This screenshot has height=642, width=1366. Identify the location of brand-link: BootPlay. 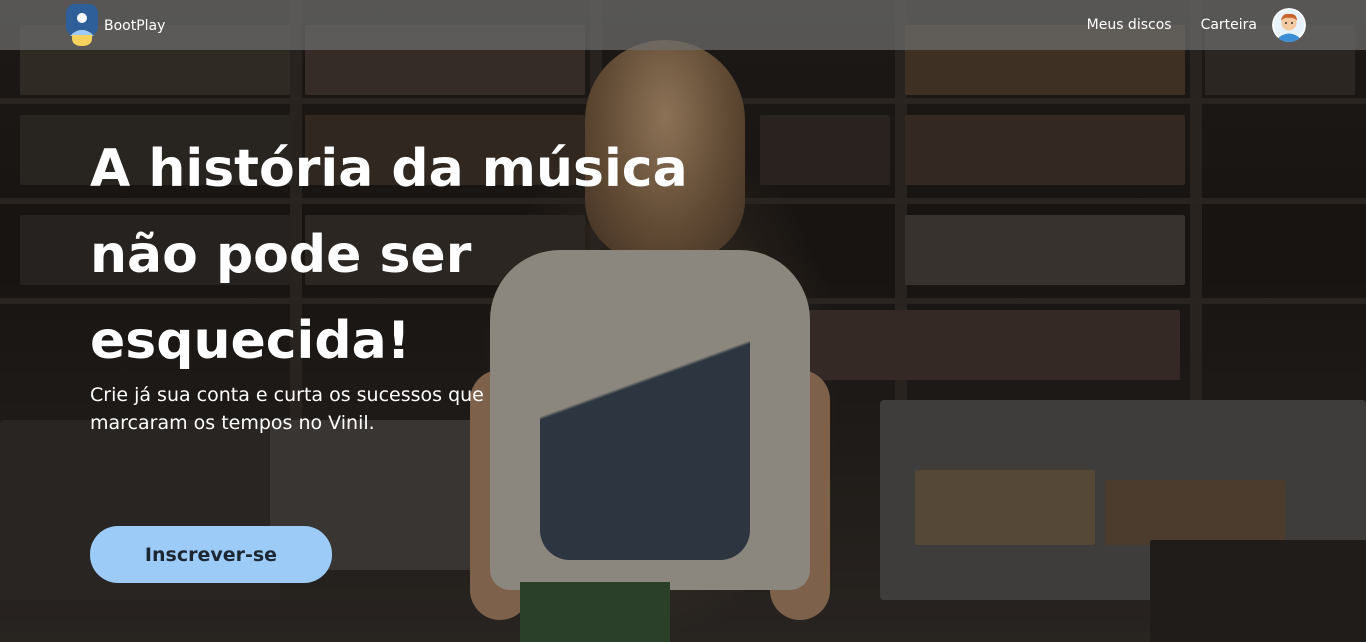
(115, 25).